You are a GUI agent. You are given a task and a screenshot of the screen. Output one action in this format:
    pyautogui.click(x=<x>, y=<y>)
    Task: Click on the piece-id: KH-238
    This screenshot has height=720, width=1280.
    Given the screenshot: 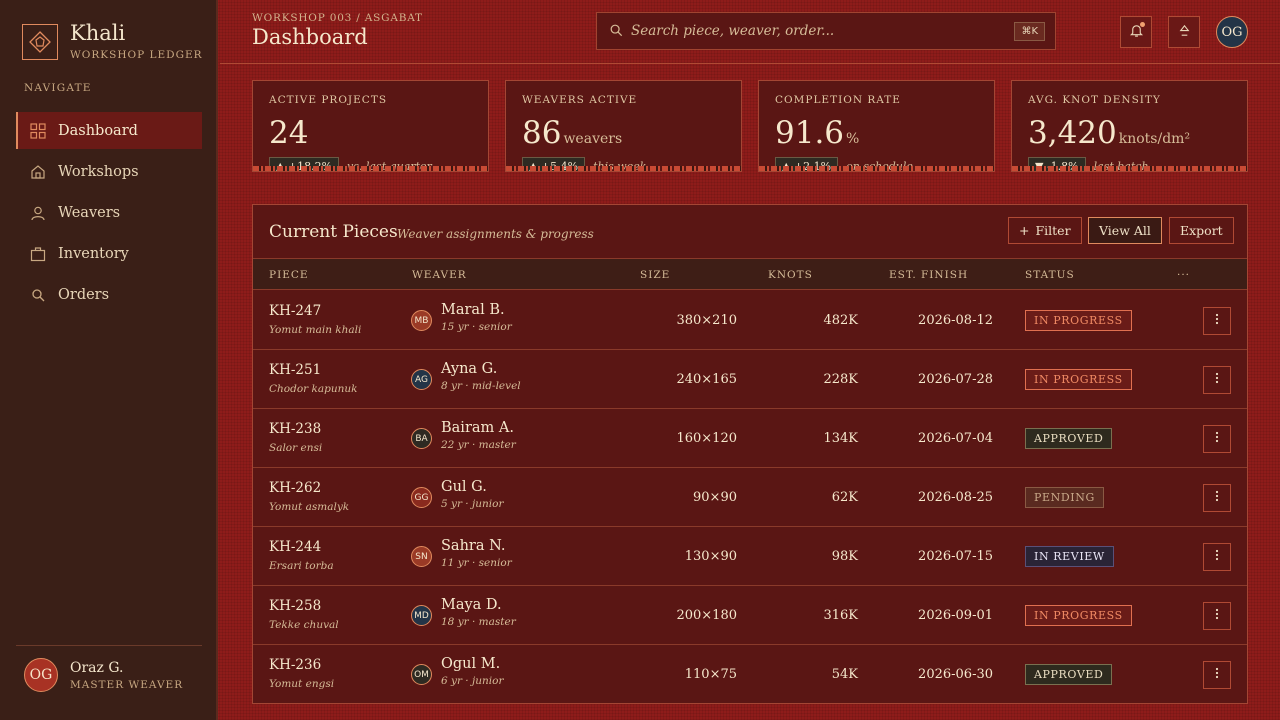 What is the action you would take?
    pyautogui.click(x=295, y=429)
    